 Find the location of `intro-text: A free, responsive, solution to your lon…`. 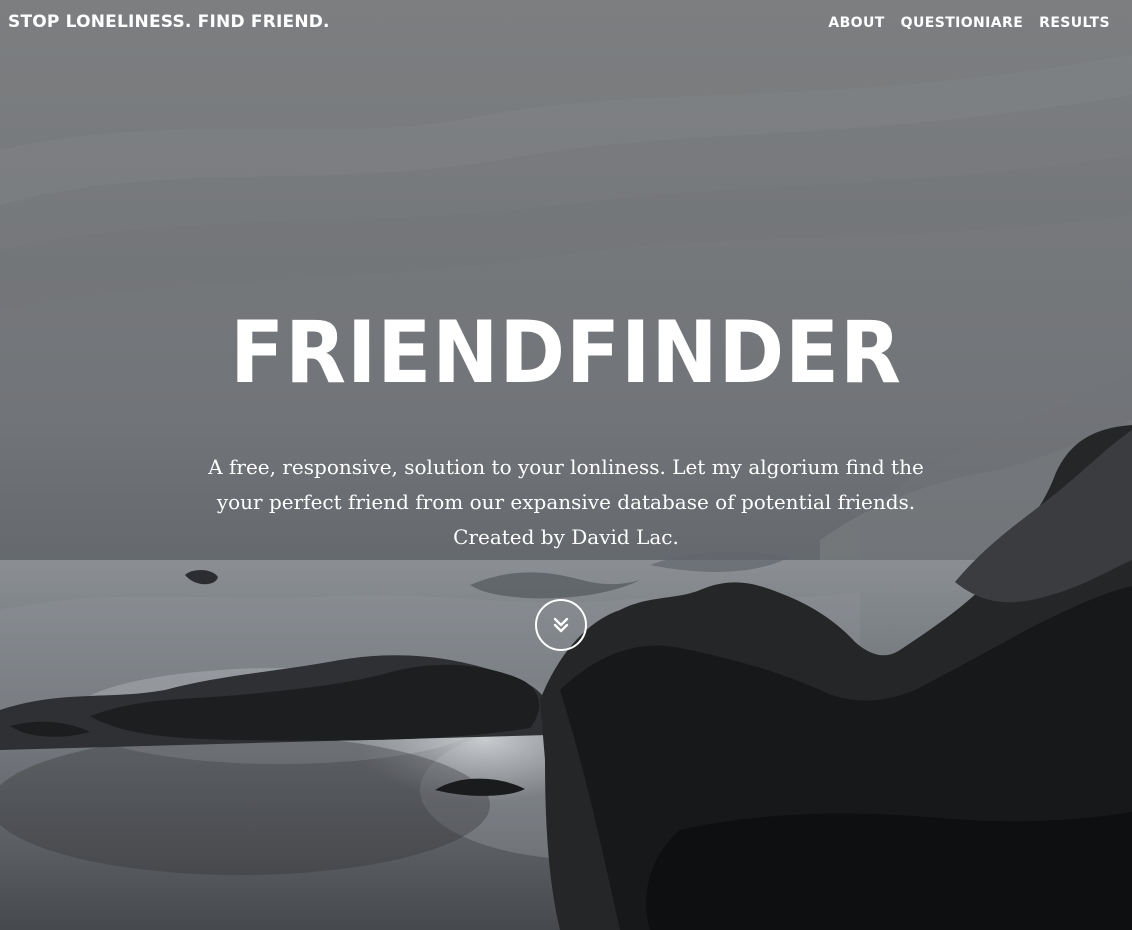

intro-text: A free, responsive, solution to your lon… is located at coordinates (566, 502).